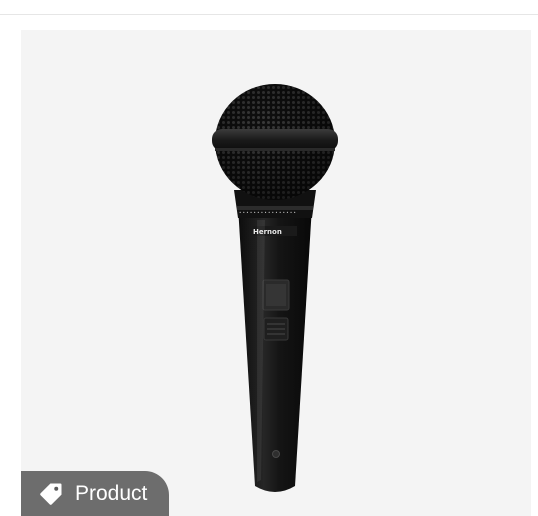  Describe the element at coordinates (267, 212) in the screenshot. I see `svg-text:• • • • • • • • • • • • • • •: • • • • • • • • • • • • • • • •` at that location.